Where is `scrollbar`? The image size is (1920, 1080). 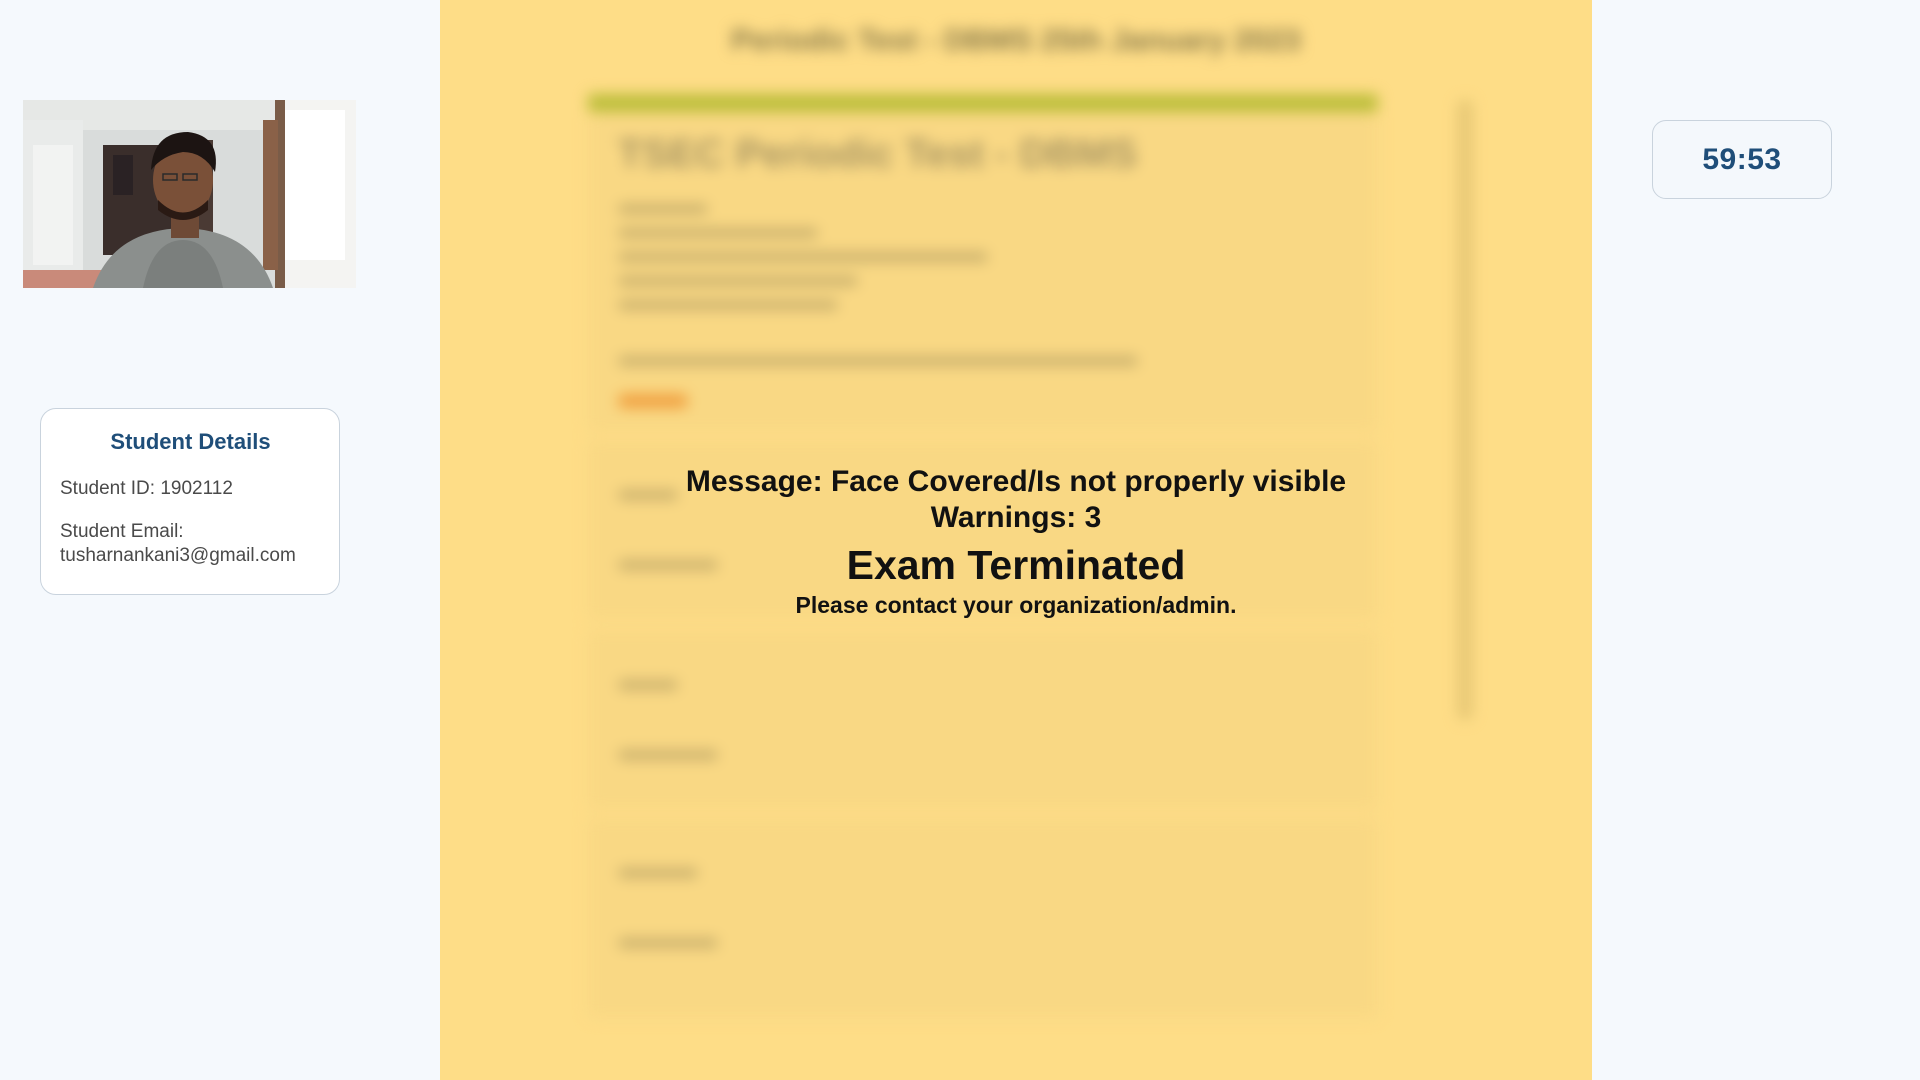 scrollbar is located at coordinates (1465, 410).